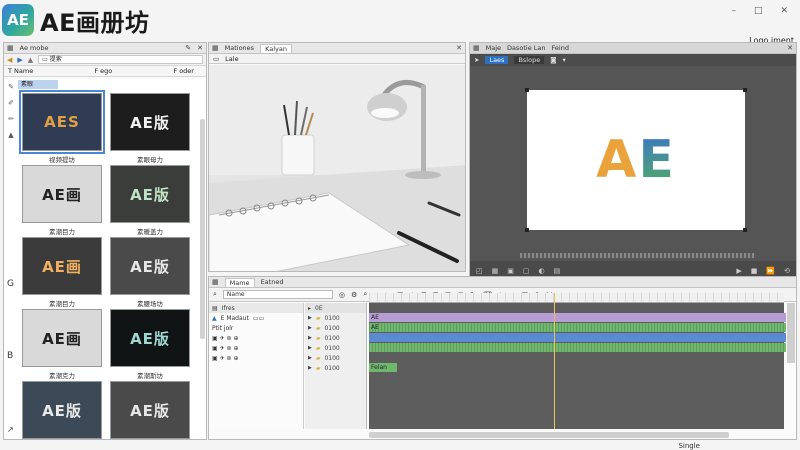 The height and width of the screenshot is (450, 800). What do you see at coordinates (309, 308) in the screenshot?
I see `expand-chevron-icon: ▸` at bounding box center [309, 308].